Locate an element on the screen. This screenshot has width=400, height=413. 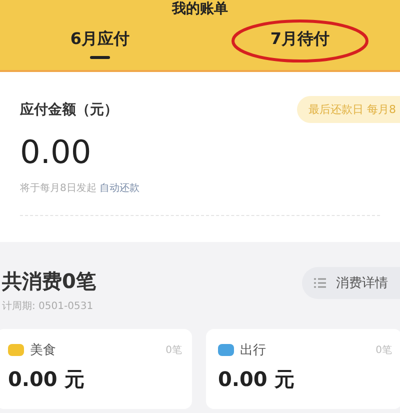
autopay-note: 将于每月8日发起 自动还款 is located at coordinates (80, 188).